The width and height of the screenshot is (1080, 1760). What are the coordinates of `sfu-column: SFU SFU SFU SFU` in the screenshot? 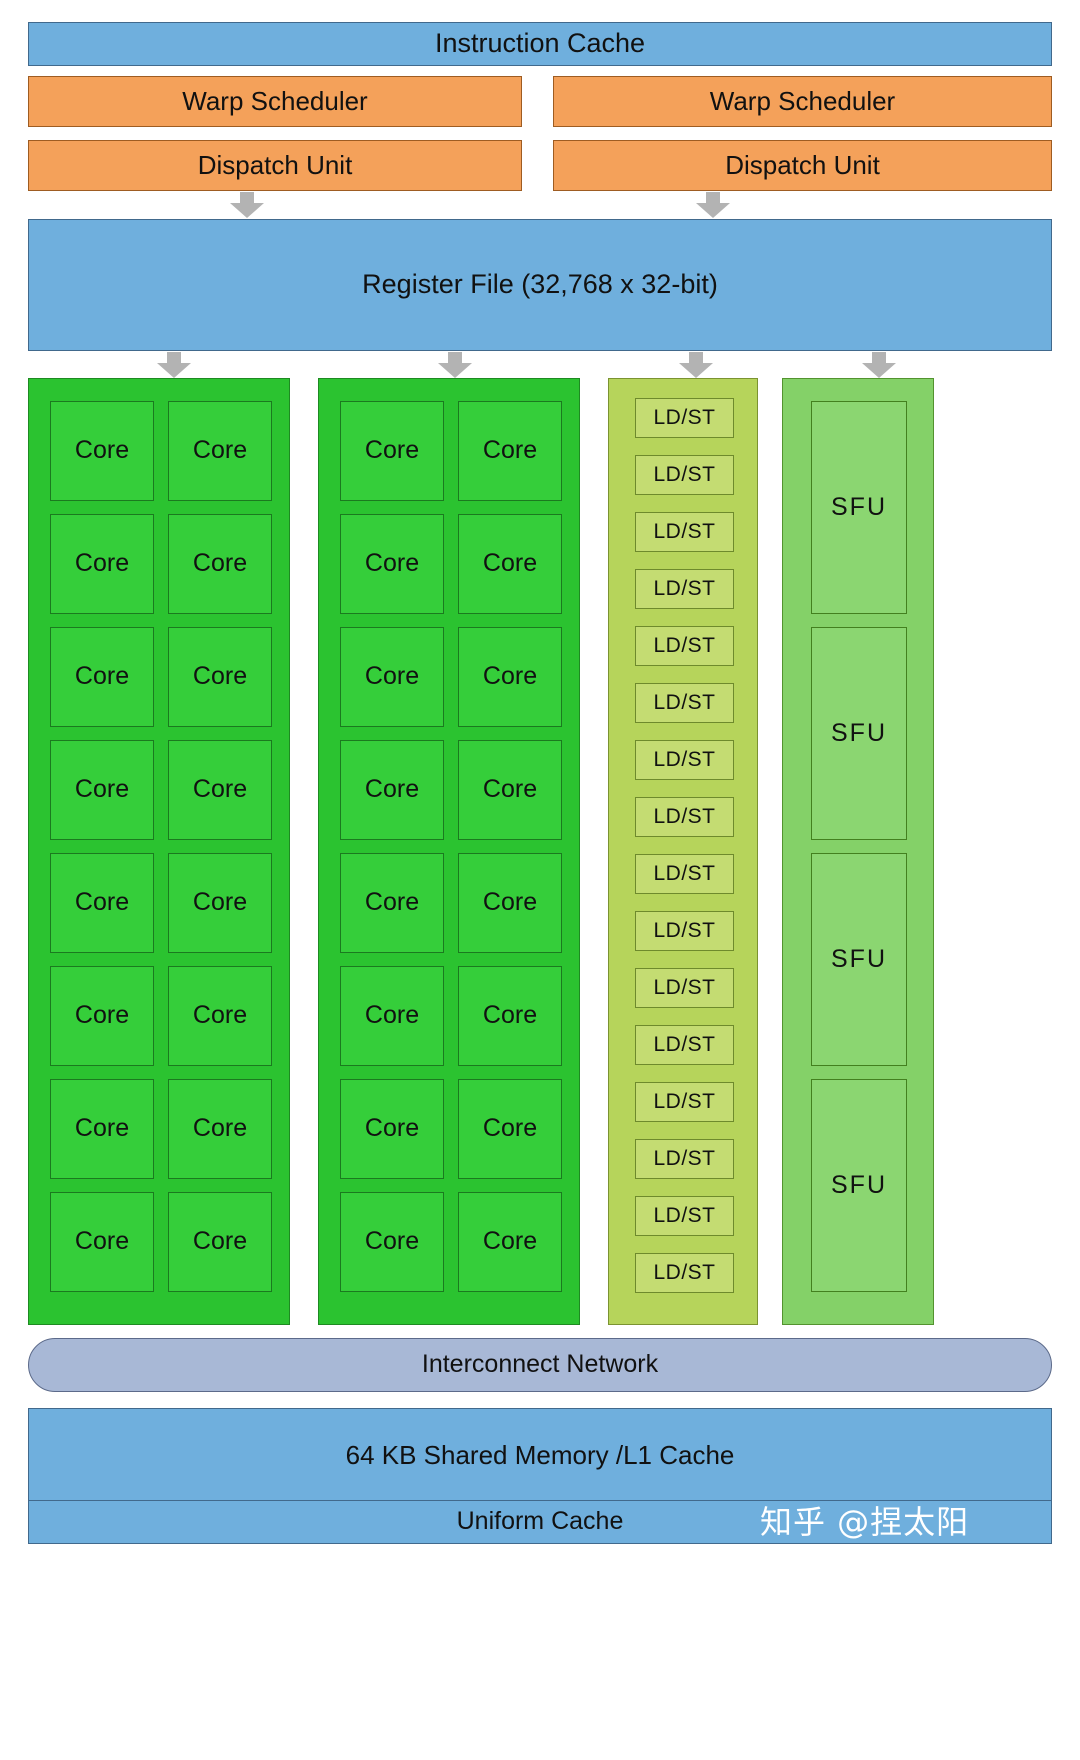 It's located at (858, 851).